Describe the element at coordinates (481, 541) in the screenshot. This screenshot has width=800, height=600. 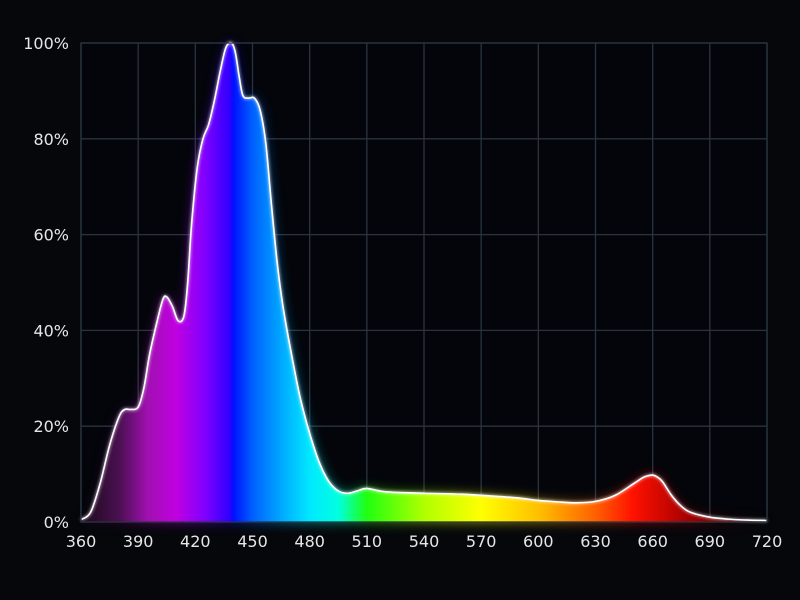
I see `x-tick-label: 570` at that location.